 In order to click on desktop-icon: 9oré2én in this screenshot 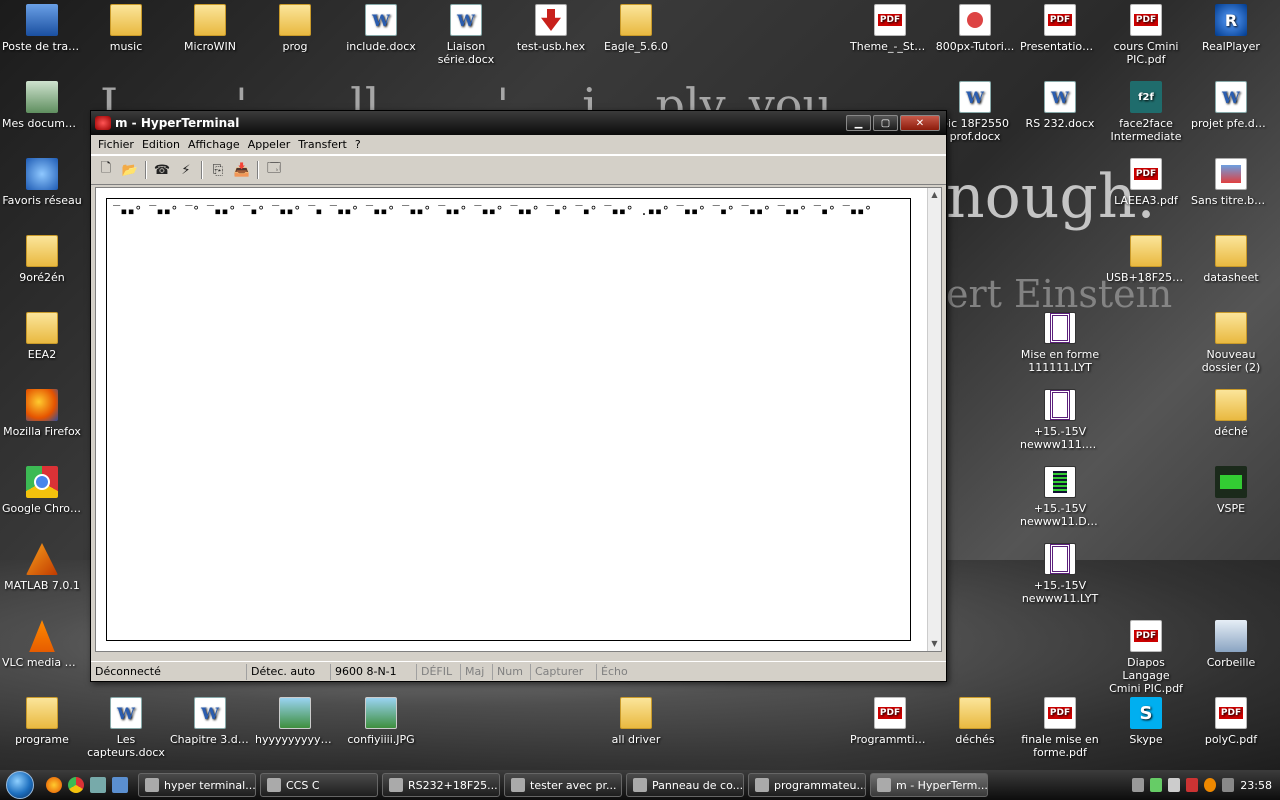, I will do `click(42, 259)`.